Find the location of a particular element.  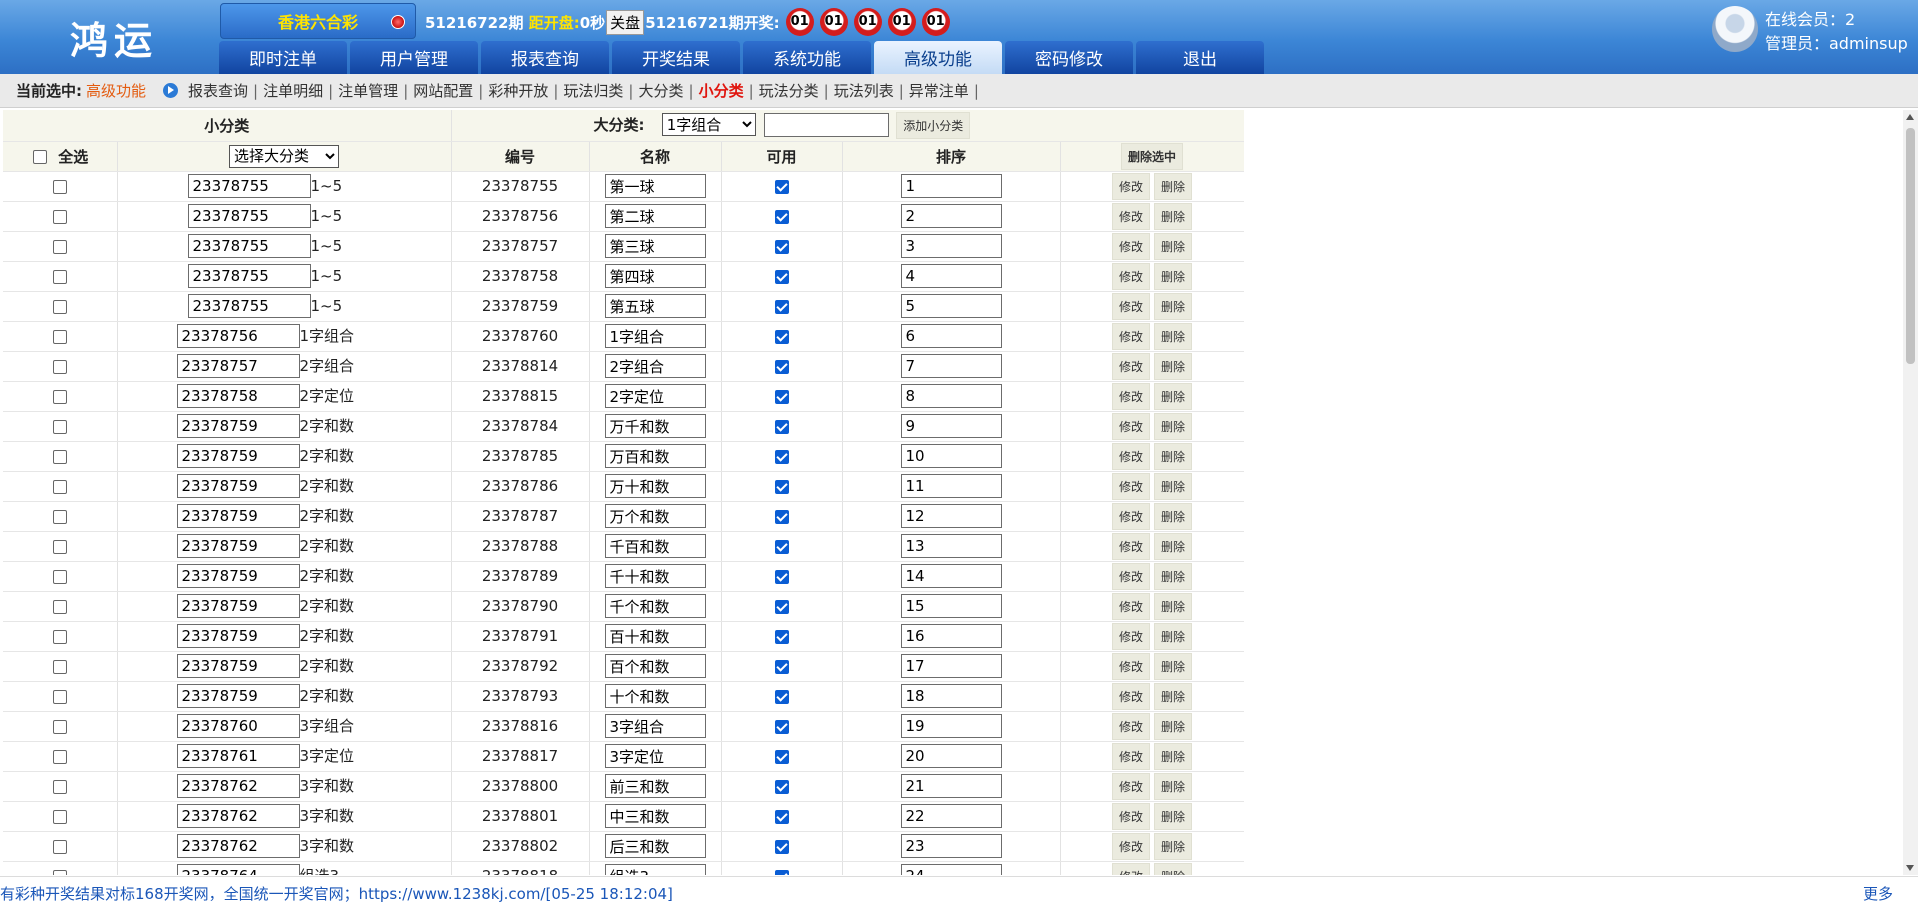

nav-tab: 退出 is located at coordinates (1200, 57).